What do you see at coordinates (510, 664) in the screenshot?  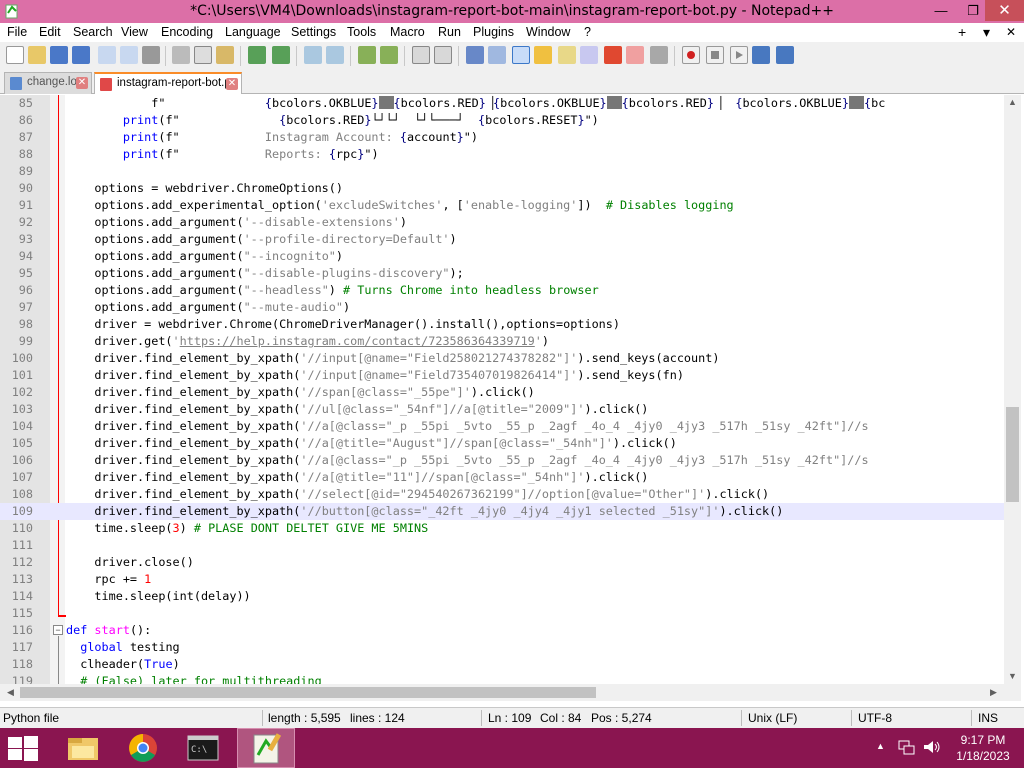 I see `code-line: 118 clheader(True)` at bounding box center [510, 664].